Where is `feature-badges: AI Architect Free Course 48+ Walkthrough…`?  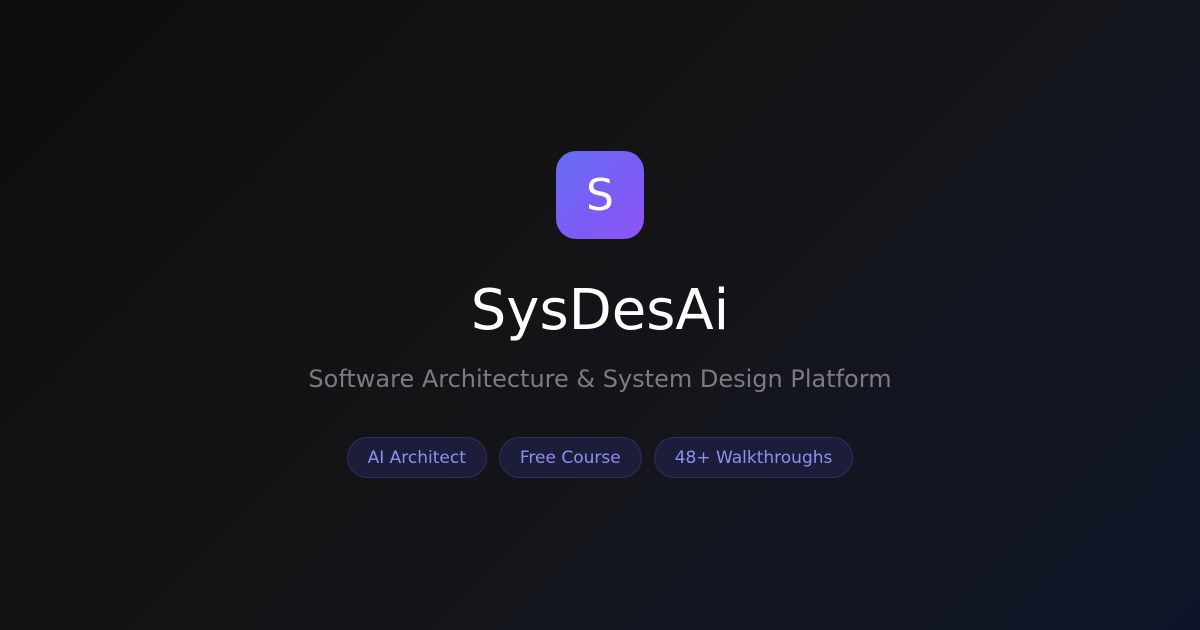
feature-badges: AI Architect Free Course 48+ Walkthrough… is located at coordinates (600, 457).